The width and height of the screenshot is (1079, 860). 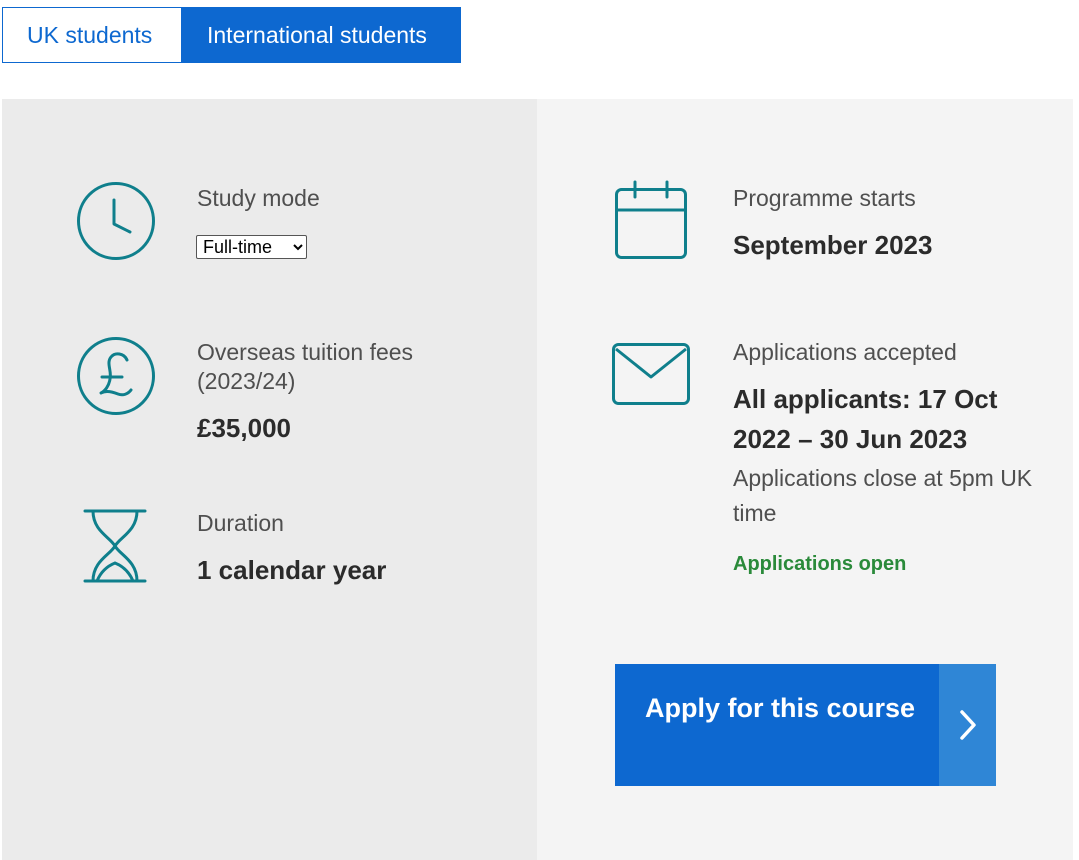 What do you see at coordinates (780, 708) in the screenshot?
I see `apply-button-label: Apply for this course` at bounding box center [780, 708].